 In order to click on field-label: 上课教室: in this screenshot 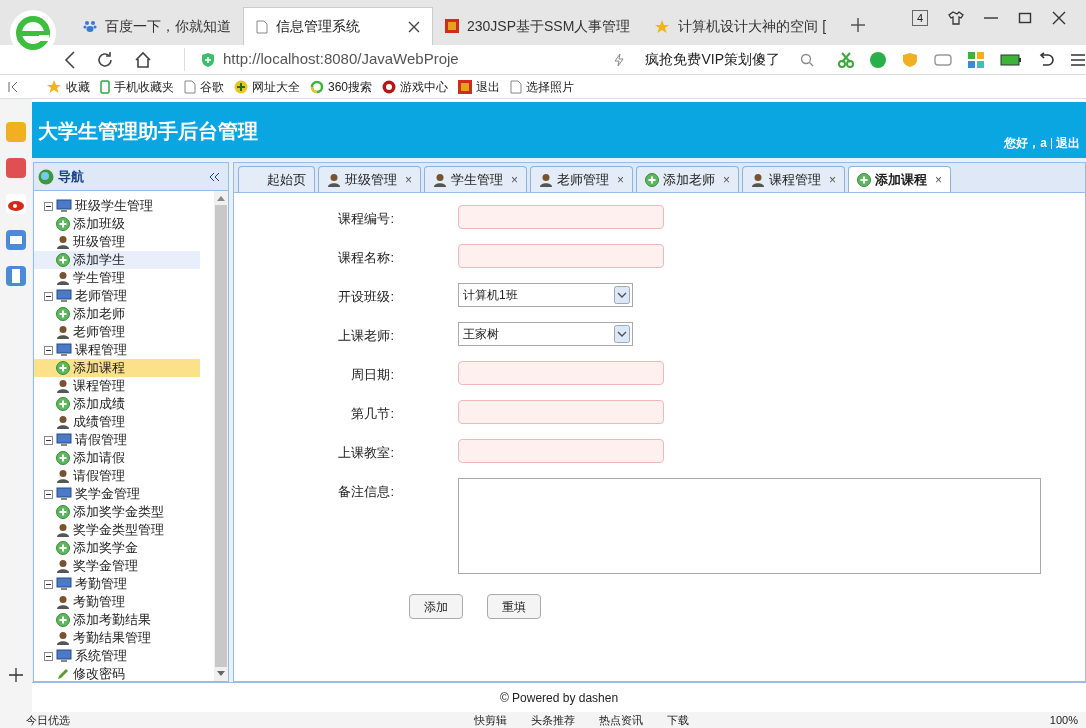, I will do `click(366, 453)`.